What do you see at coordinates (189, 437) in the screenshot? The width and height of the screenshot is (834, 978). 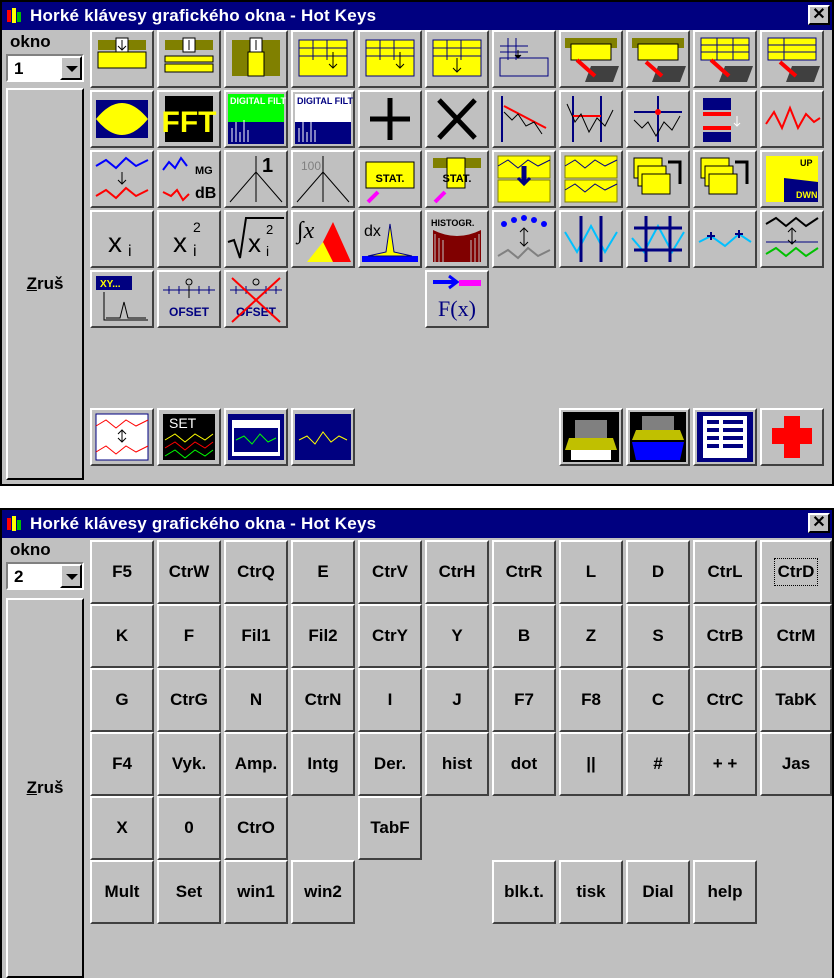 I see `set-colors-icon-button: SET` at bounding box center [189, 437].